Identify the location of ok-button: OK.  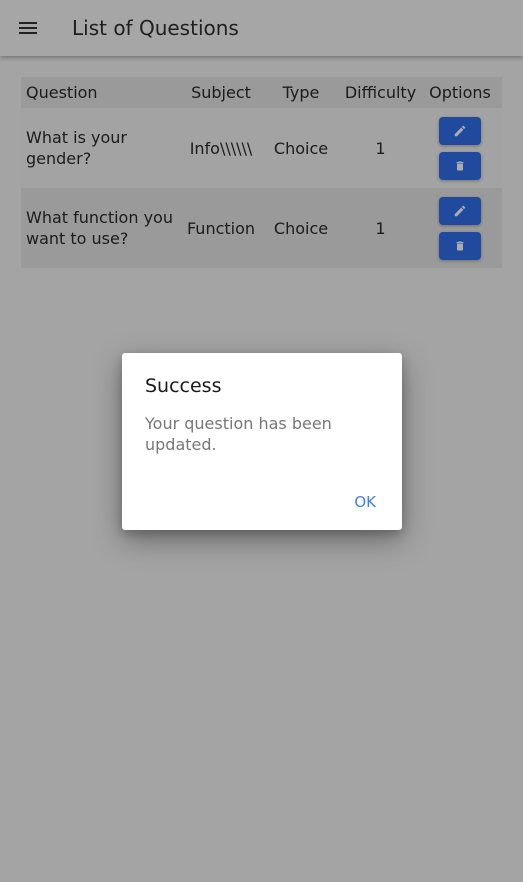
(365, 502).